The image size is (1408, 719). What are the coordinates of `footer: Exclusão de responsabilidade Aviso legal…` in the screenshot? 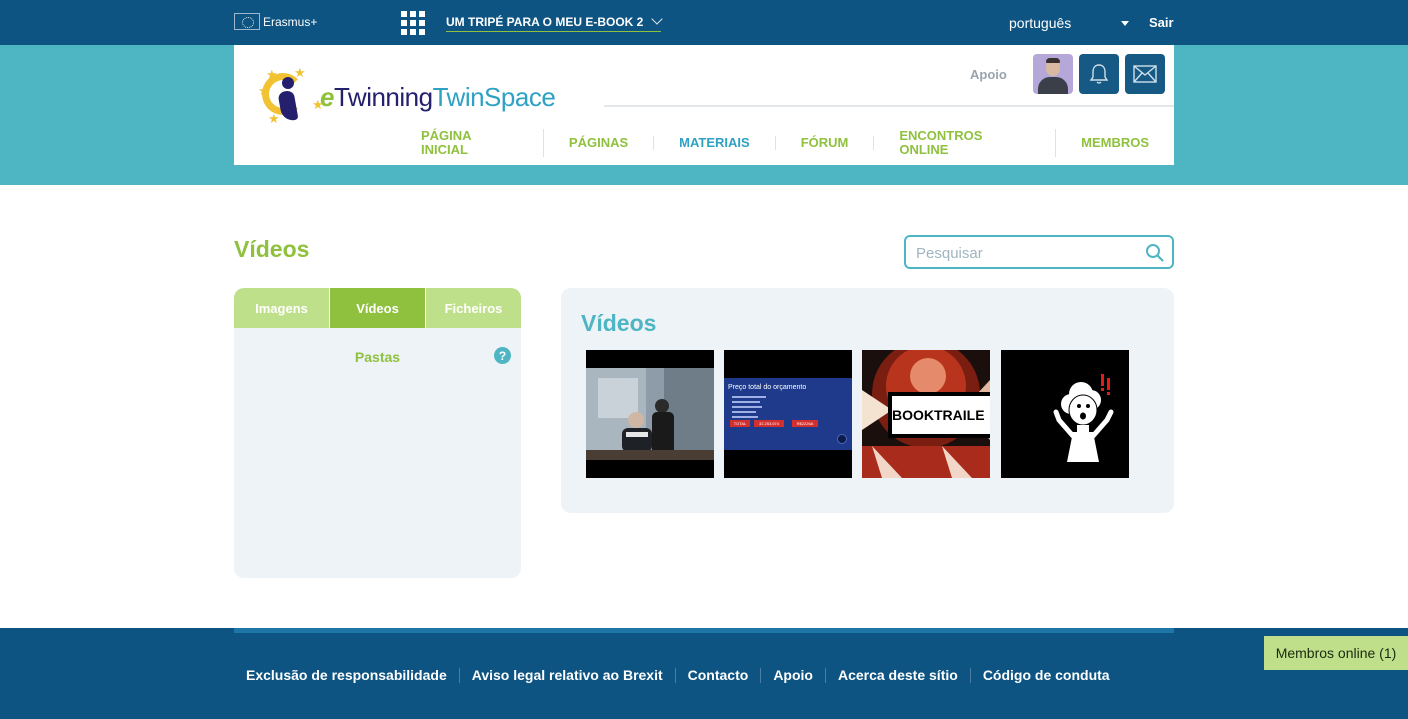 It's located at (704, 673).